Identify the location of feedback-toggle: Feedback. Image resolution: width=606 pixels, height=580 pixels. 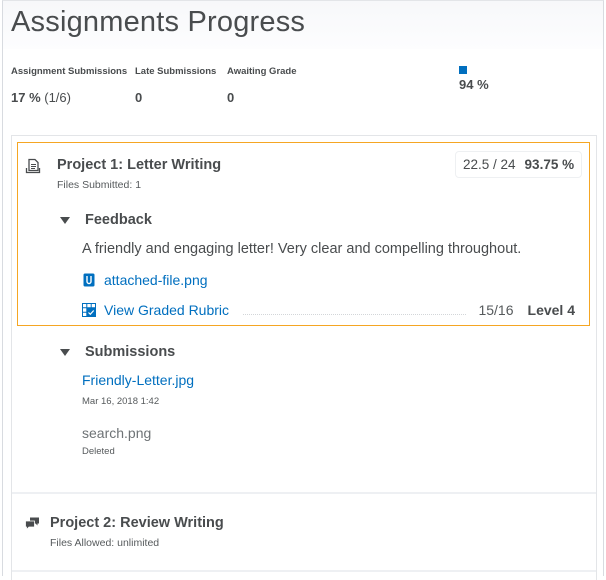
(106, 220).